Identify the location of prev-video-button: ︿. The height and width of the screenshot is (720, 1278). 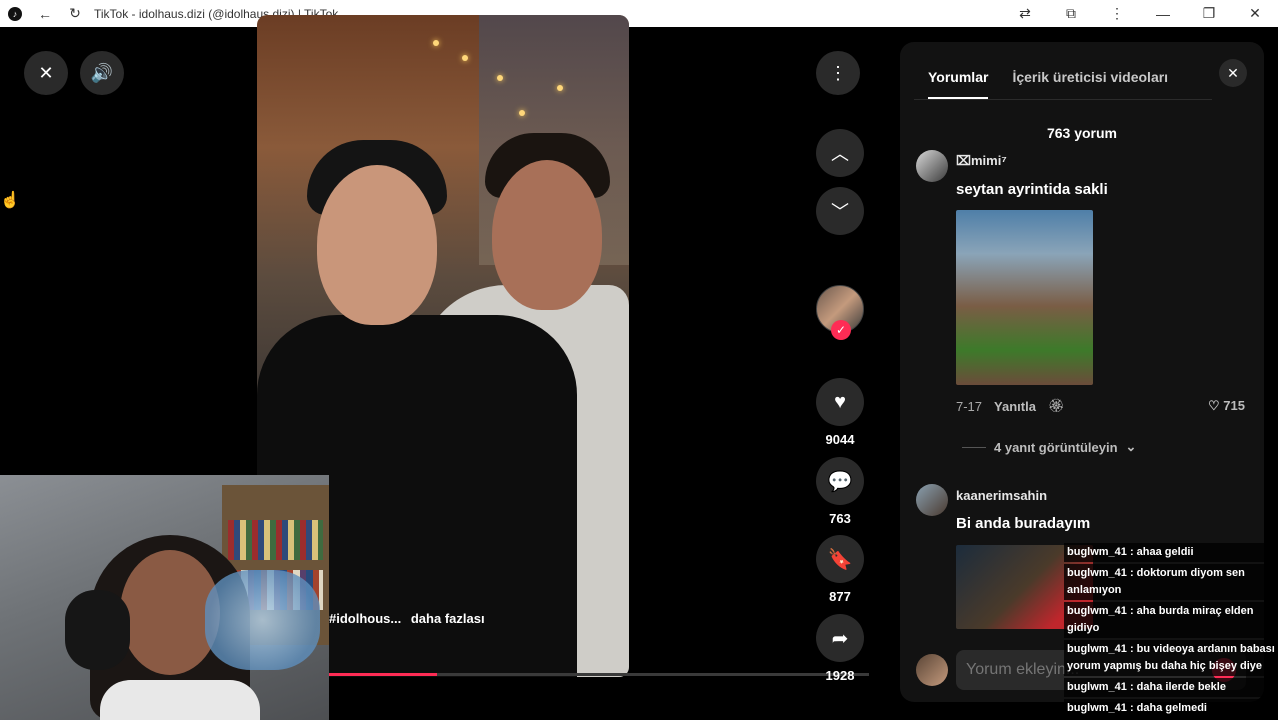
(840, 153).